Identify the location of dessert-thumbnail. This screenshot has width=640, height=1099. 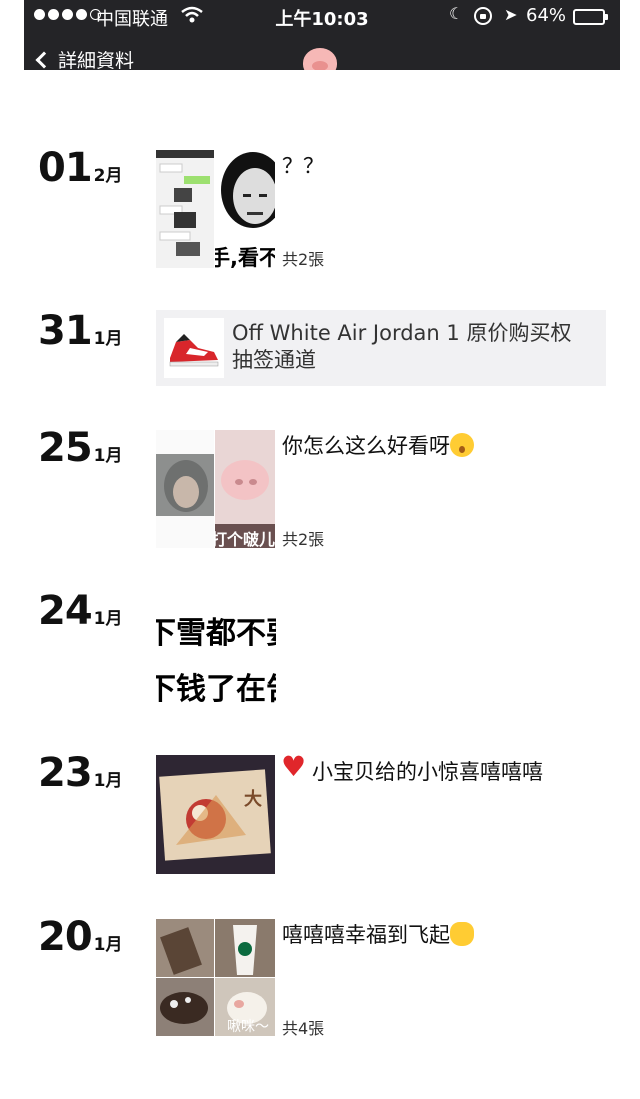
(185, 1007).